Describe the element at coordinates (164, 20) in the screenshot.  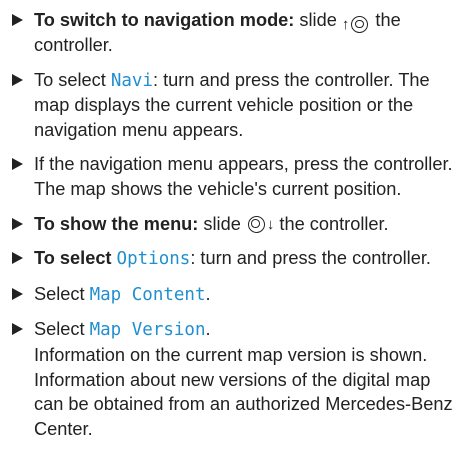
I see `step-lead: To switch to navigation mode:` at that location.